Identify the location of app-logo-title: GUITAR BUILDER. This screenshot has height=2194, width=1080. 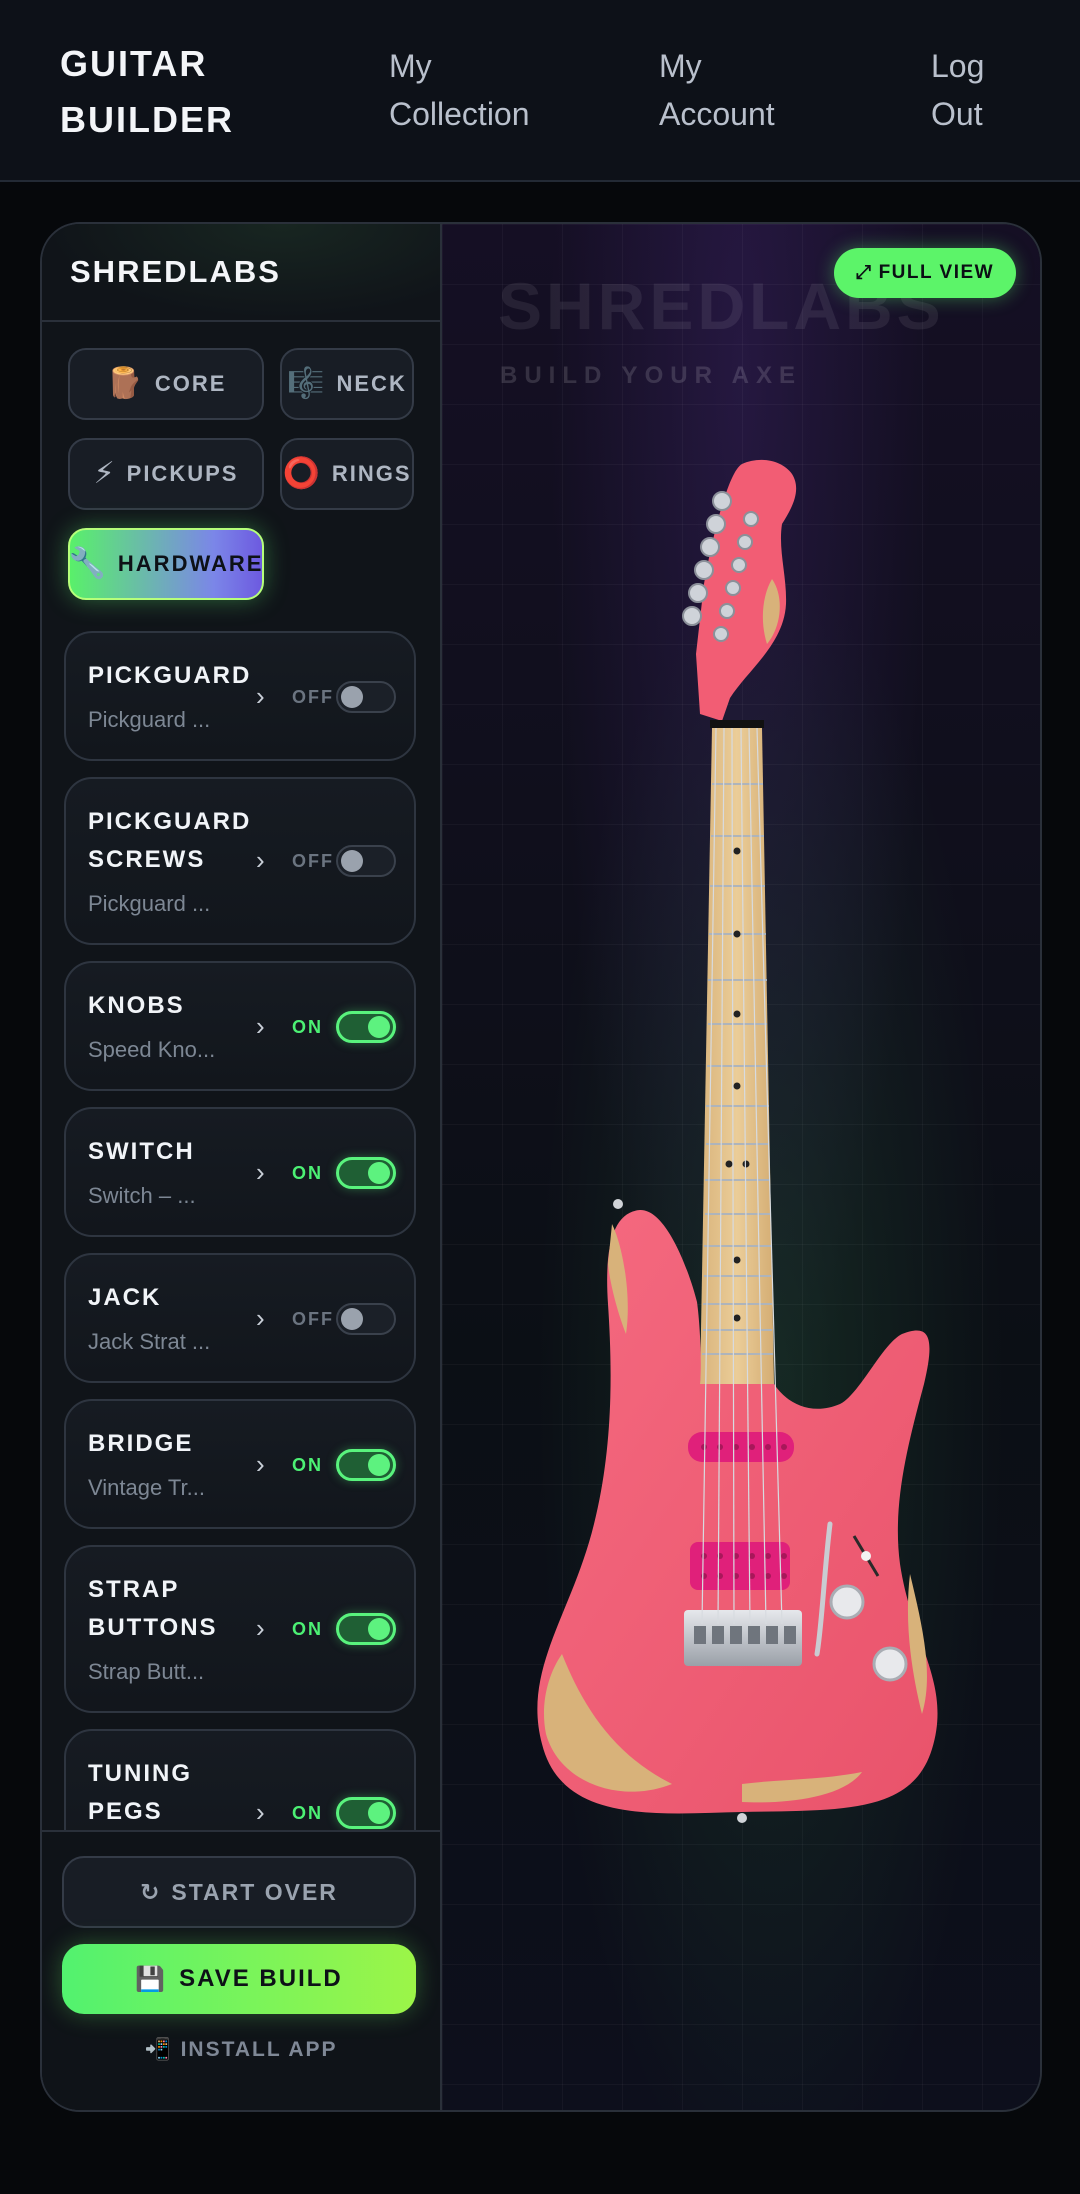
(147, 92).